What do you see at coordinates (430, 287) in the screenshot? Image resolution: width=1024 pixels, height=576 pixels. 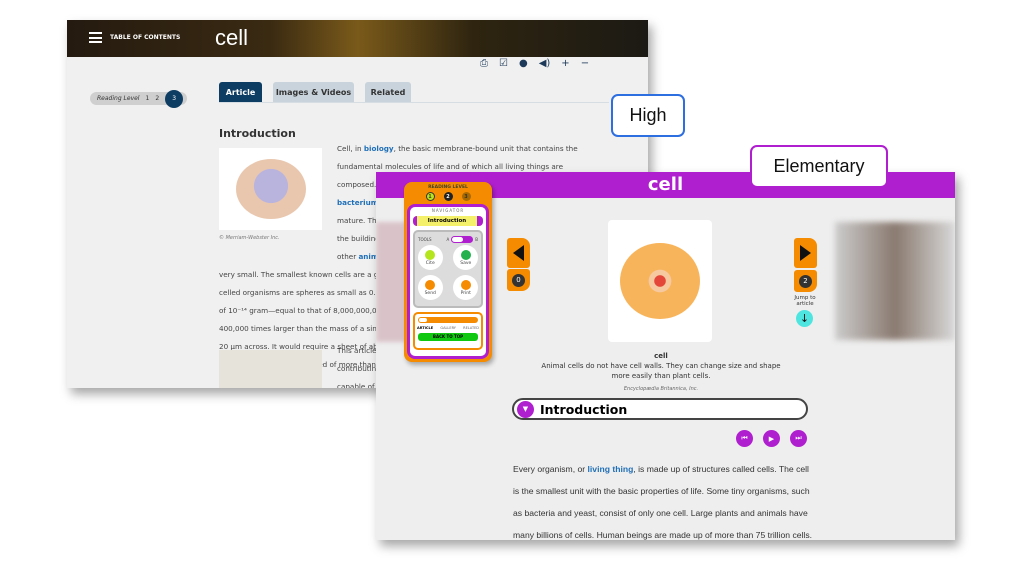 I see `tool-send-button: Send` at bounding box center [430, 287].